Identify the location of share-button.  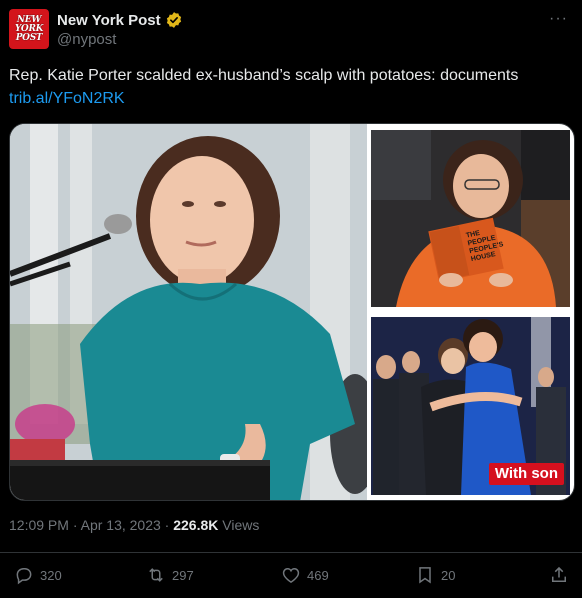
(559, 575).